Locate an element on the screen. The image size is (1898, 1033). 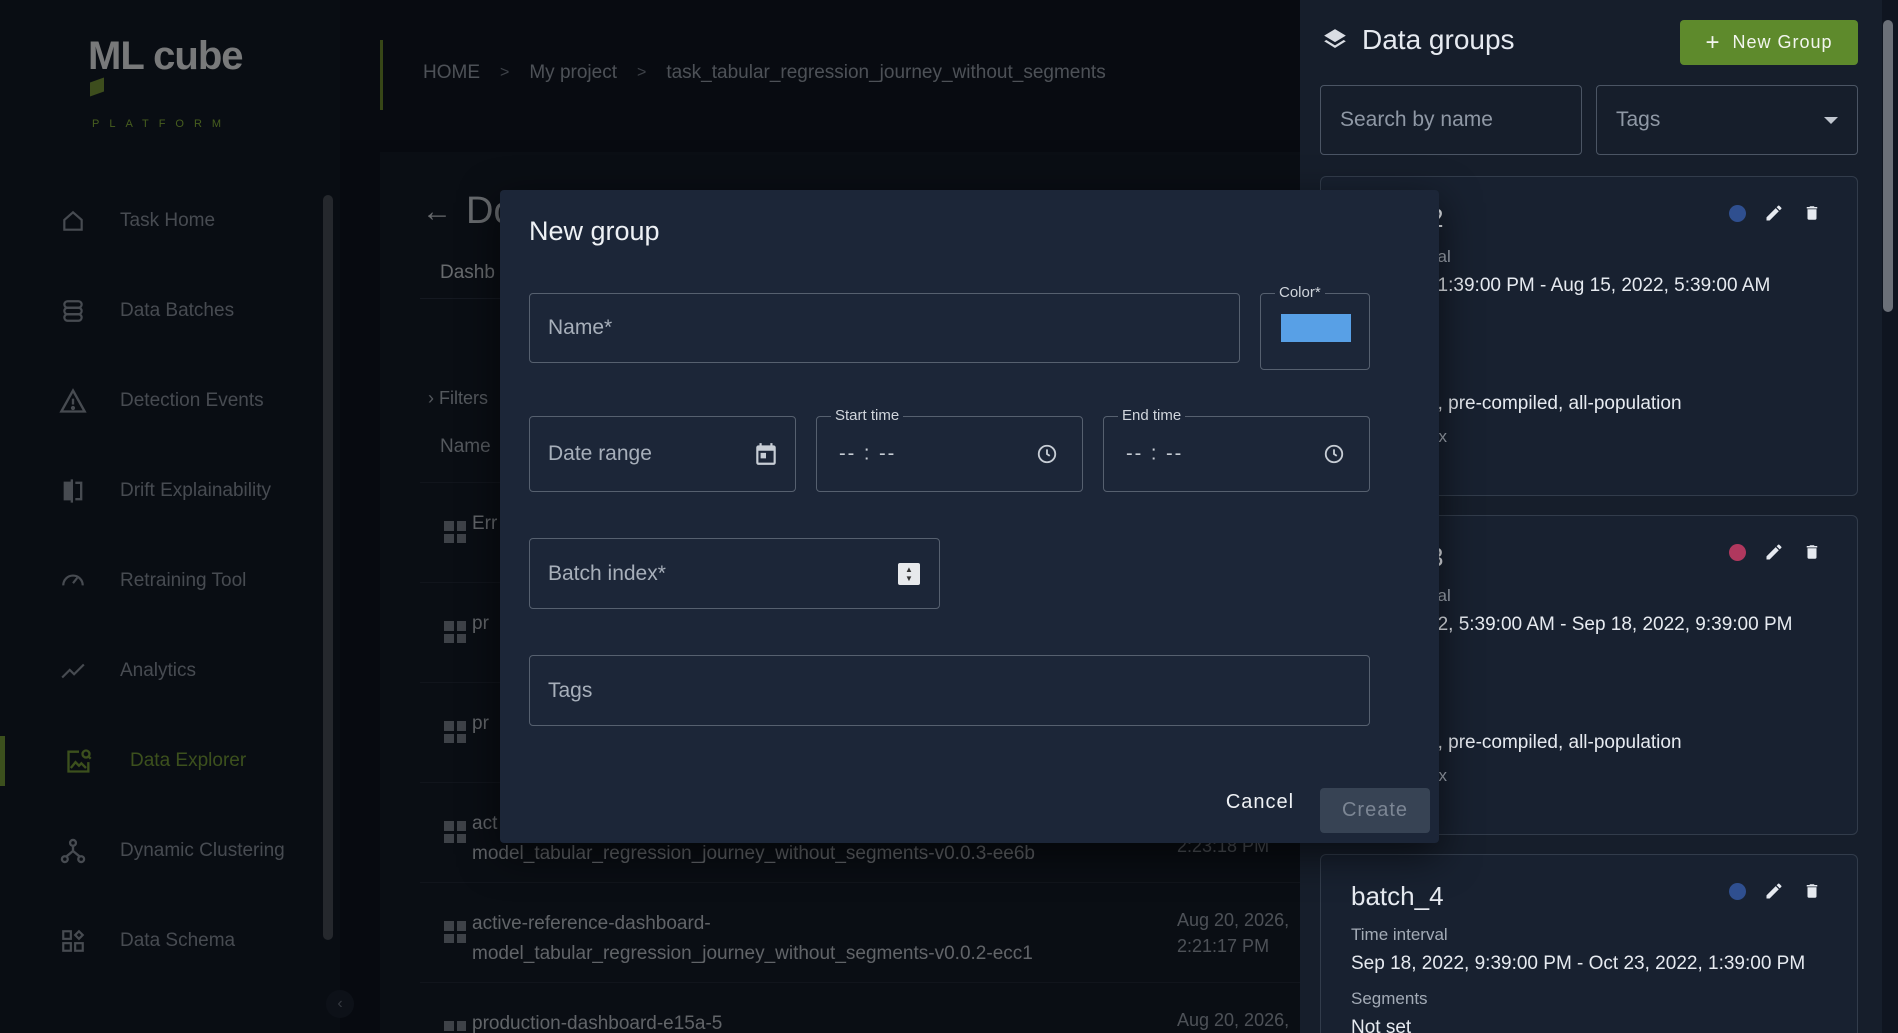
panel-title: Data groups is located at coordinates (1438, 39).